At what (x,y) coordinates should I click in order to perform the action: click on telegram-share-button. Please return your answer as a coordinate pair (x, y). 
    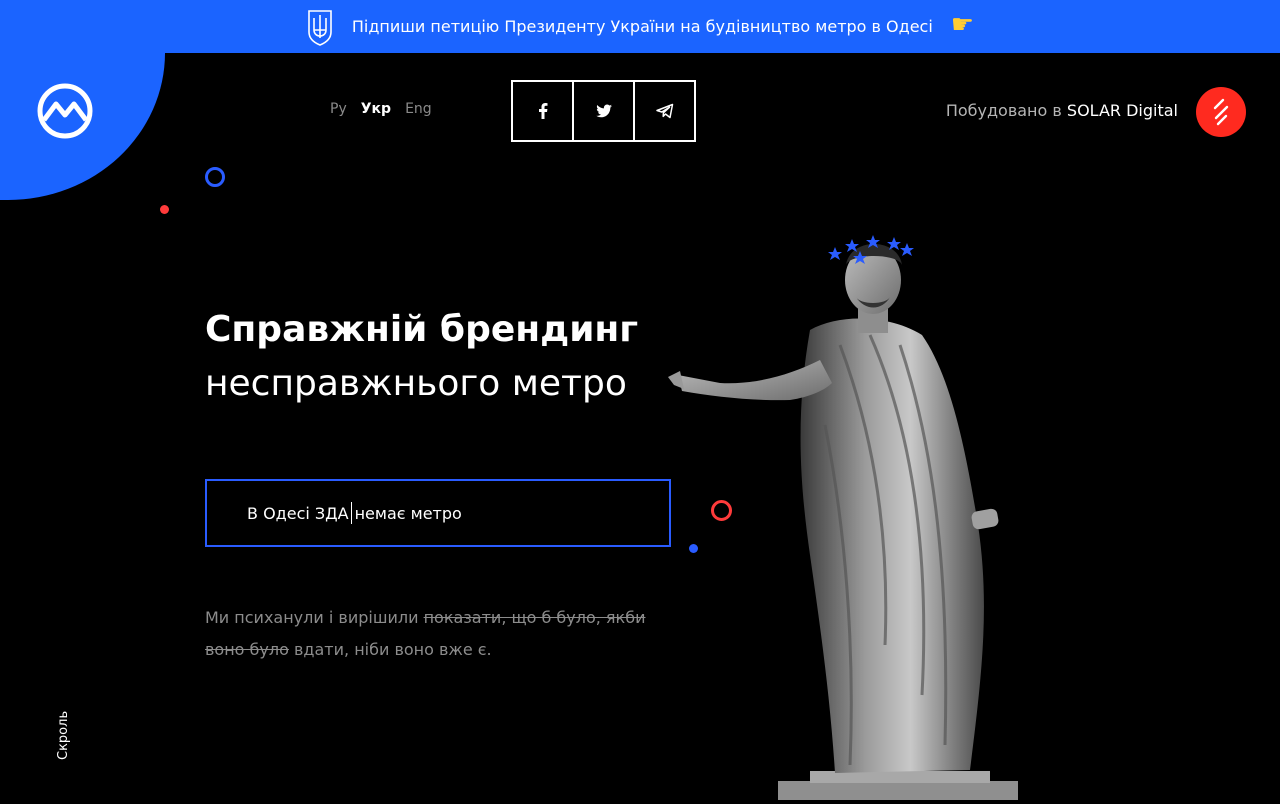
    Looking at the image, I should click on (664, 111).